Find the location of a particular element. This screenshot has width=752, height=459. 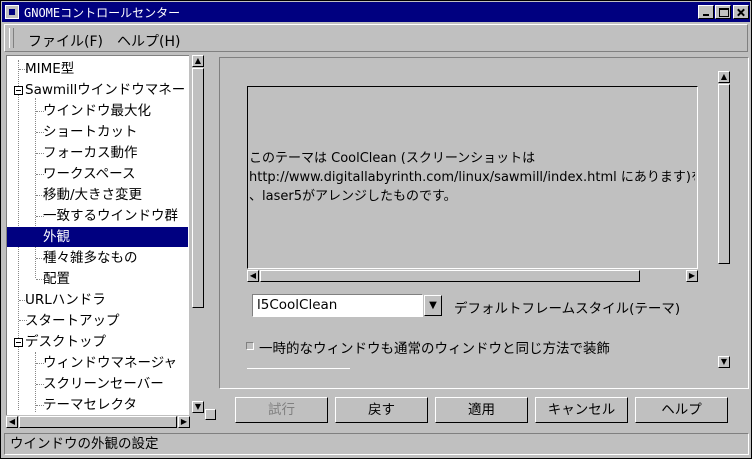

menubar-grip-icon is located at coordinates (11, 38).